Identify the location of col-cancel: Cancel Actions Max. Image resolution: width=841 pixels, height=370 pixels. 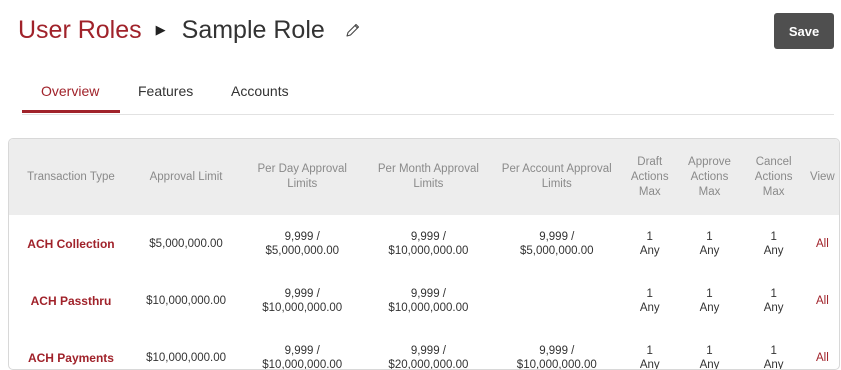
(774, 177).